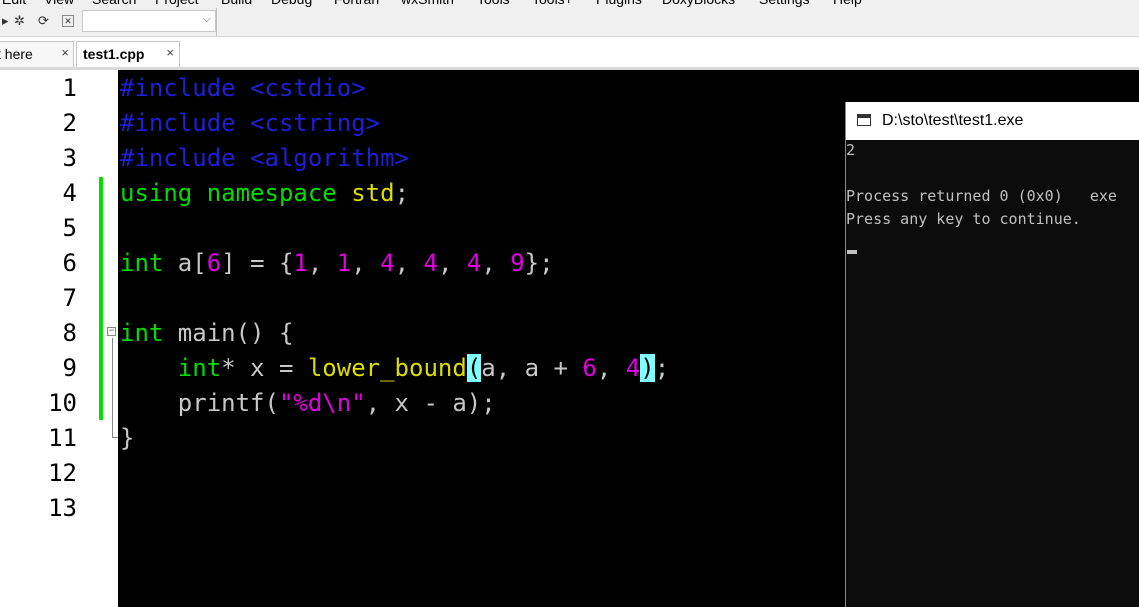 This screenshot has width=1139, height=607. What do you see at coordinates (111, 331) in the screenshot?
I see `fold-toggle-icon: −` at bounding box center [111, 331].